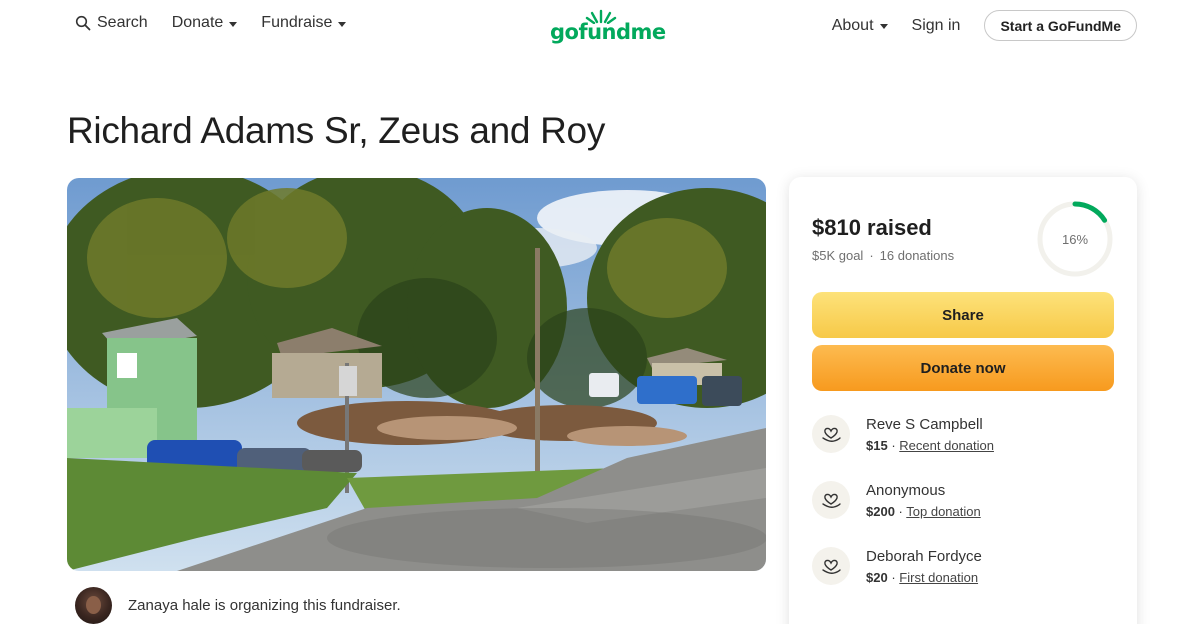  What do you see at coordinates (917, 255) in the screenshot?
I see `donation-count: 16 donations` at bounding box center [917, 255].